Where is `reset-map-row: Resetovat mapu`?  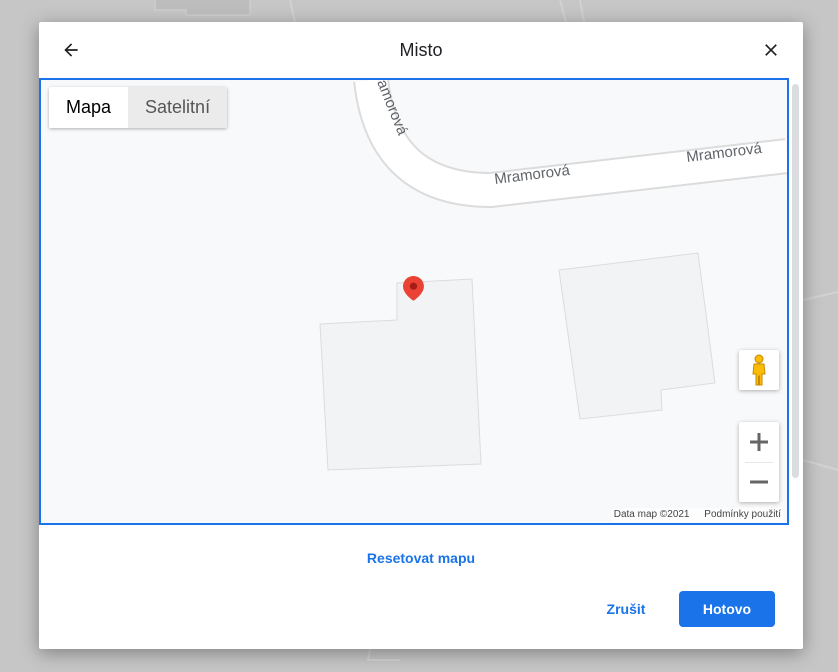 reset-map-row: Resetovat mapu is located at coordinates (421, 558).